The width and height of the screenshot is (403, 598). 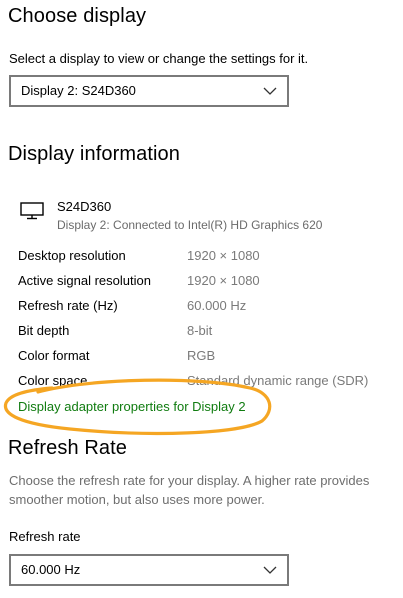 I want to click on monitor-name: S24D360, so click(x=84, y=206).